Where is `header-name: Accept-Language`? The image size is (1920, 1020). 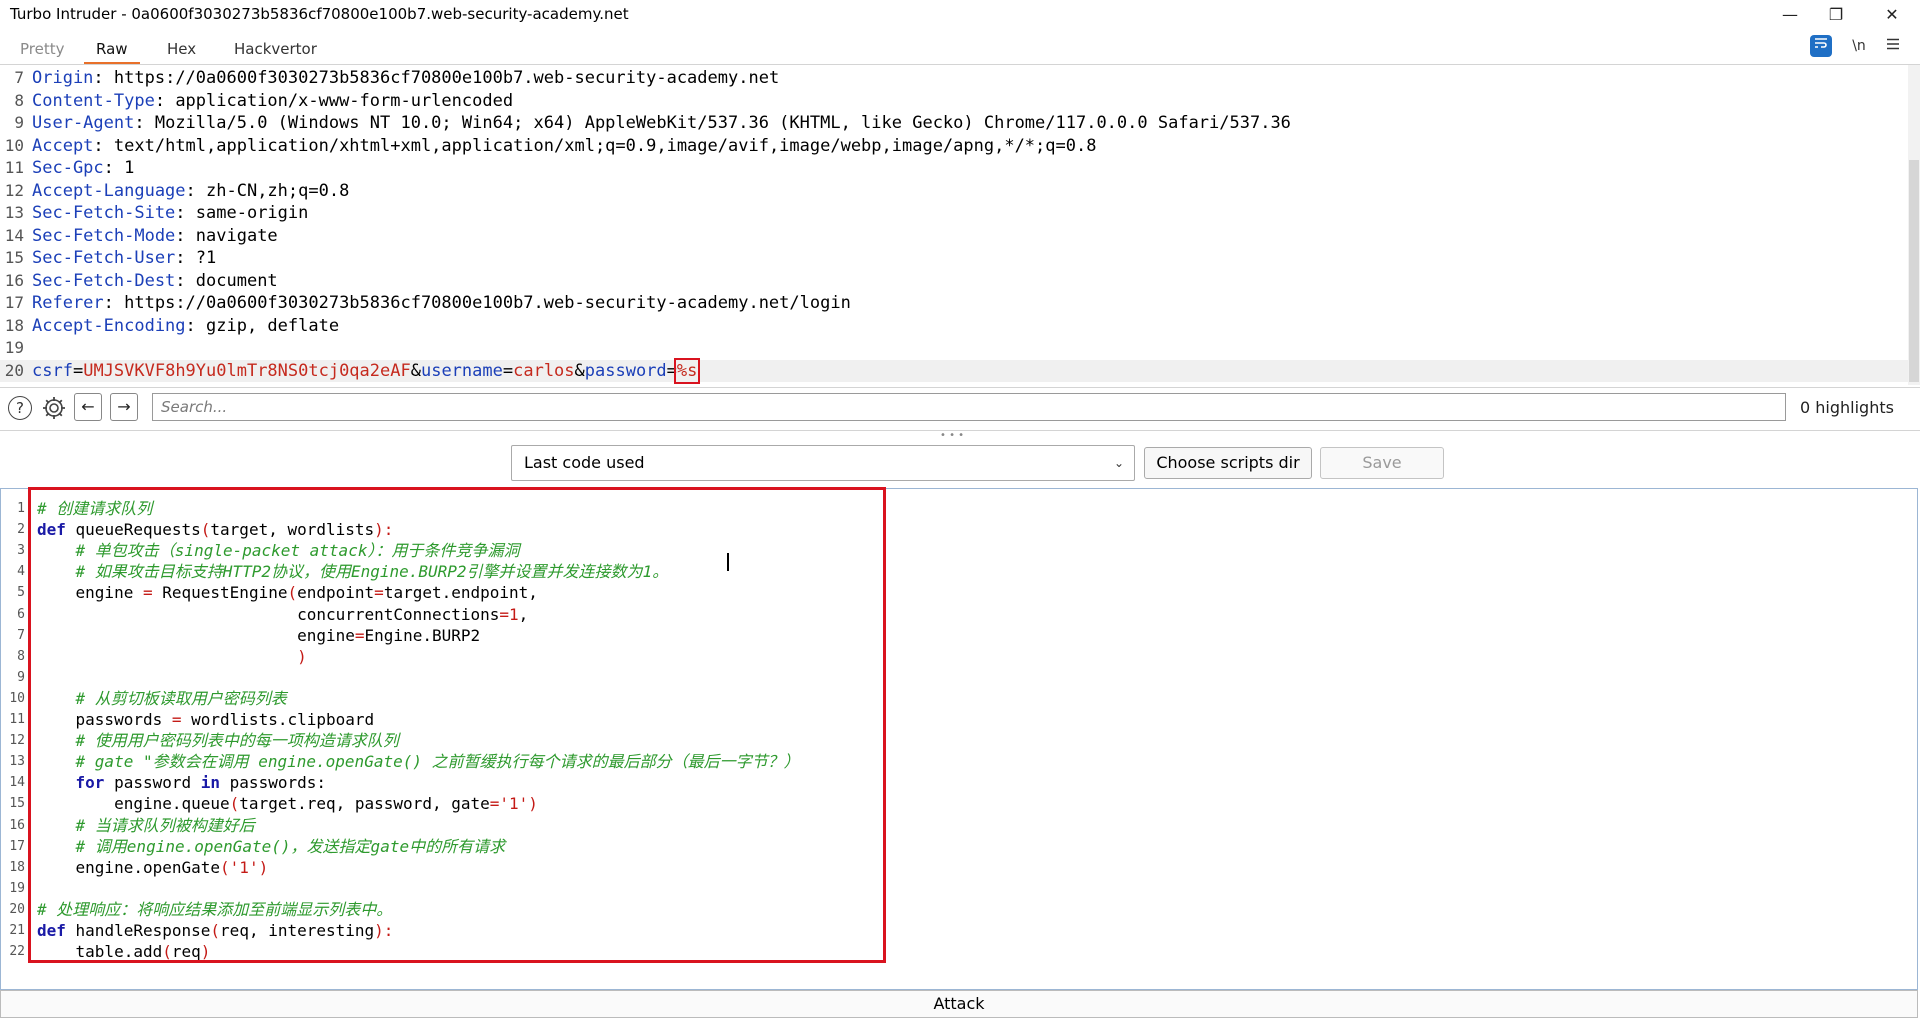
header-name: Accept-Language is located at coordinates (109, 190).